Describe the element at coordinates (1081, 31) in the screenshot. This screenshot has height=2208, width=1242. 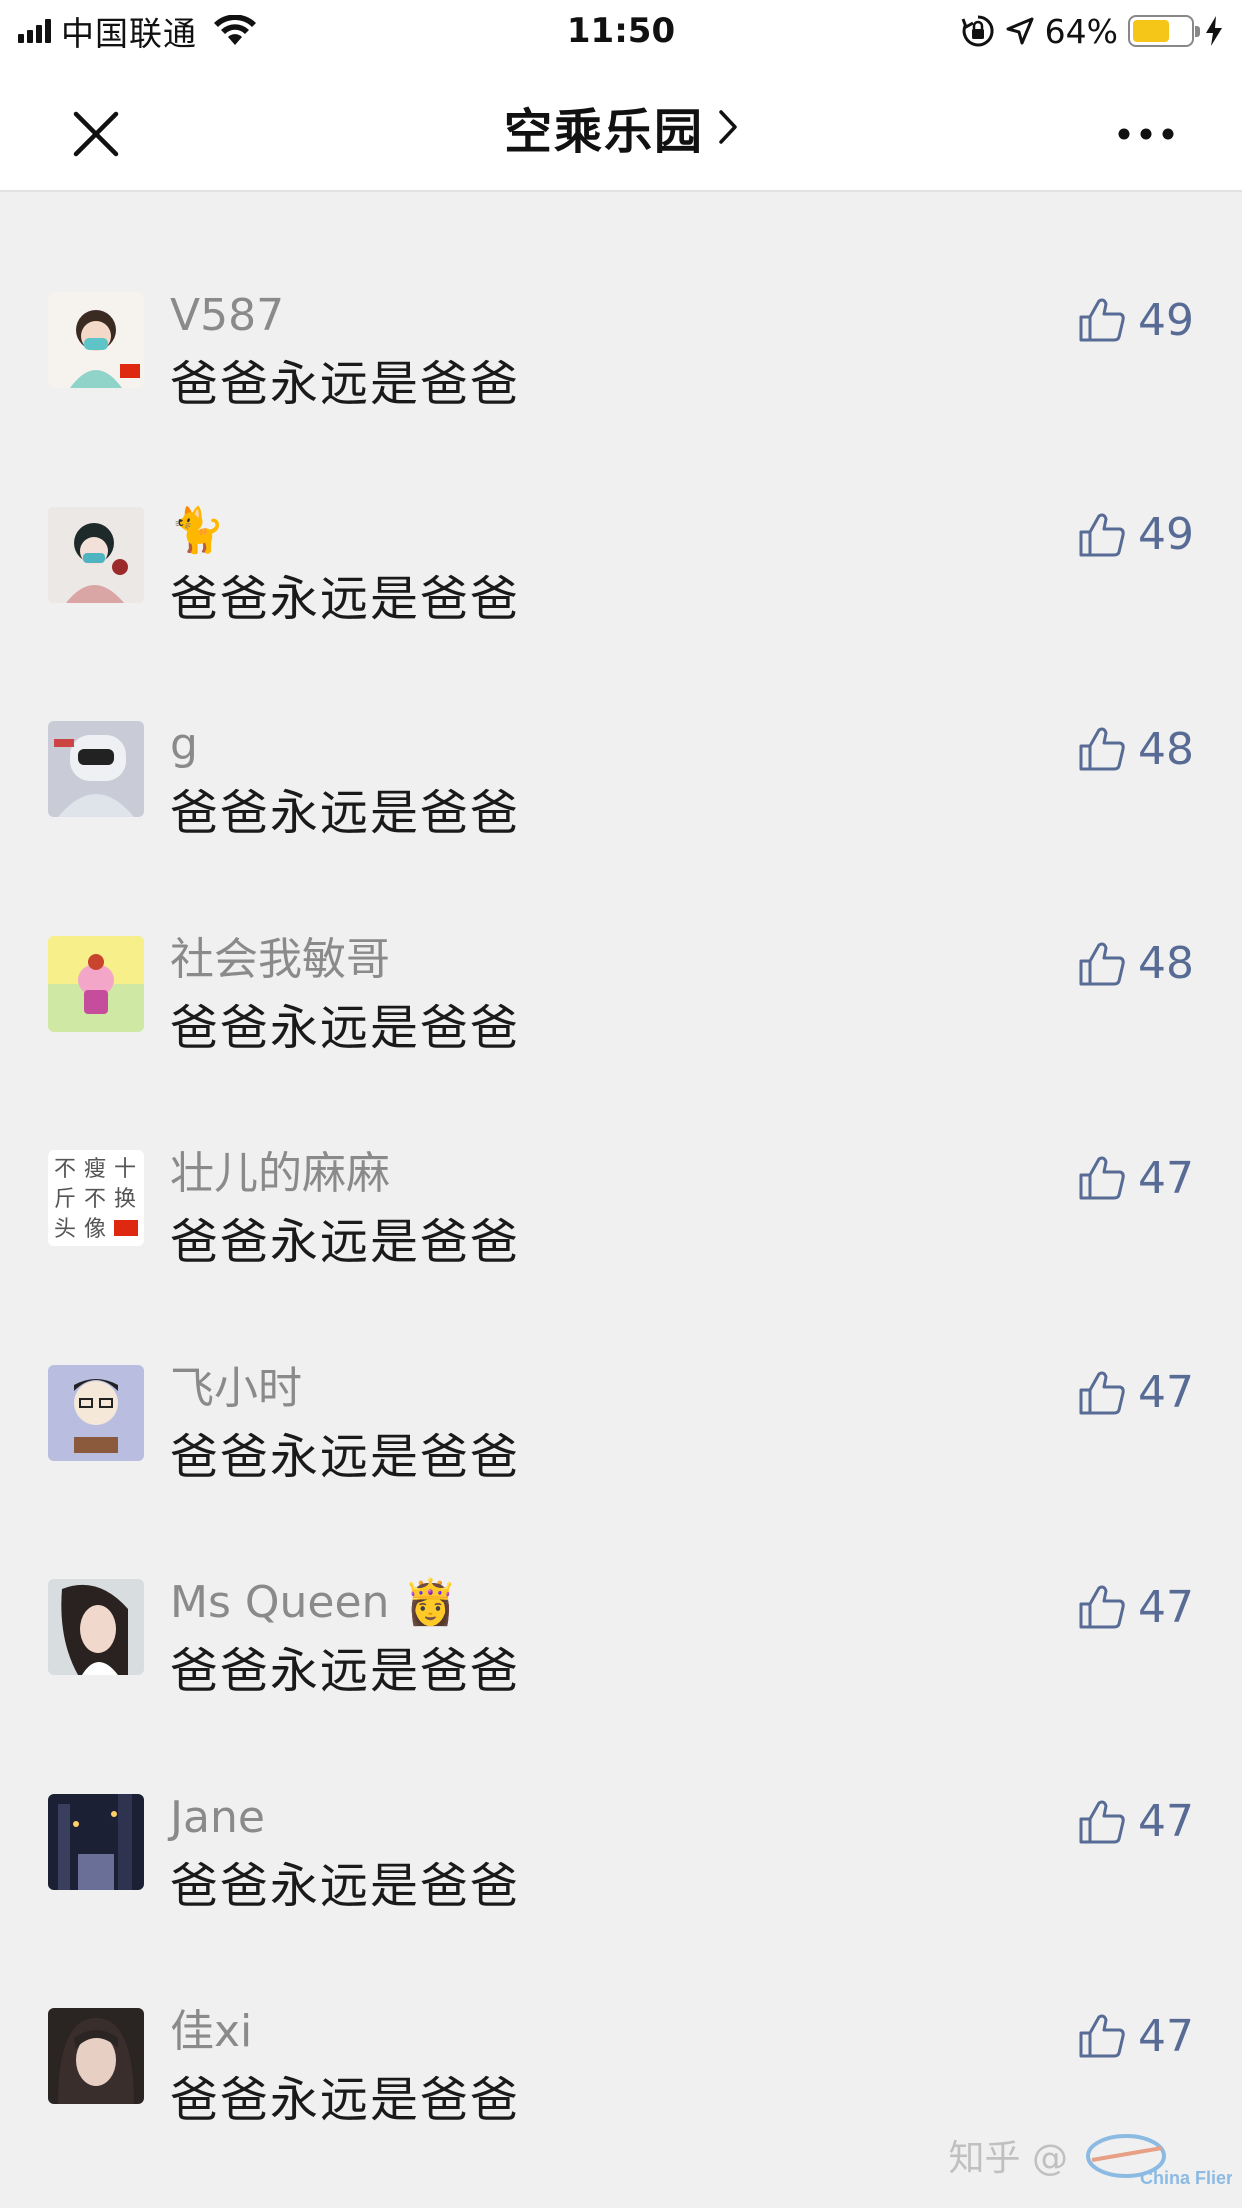
I see `battery-percent: 64%` at that location.